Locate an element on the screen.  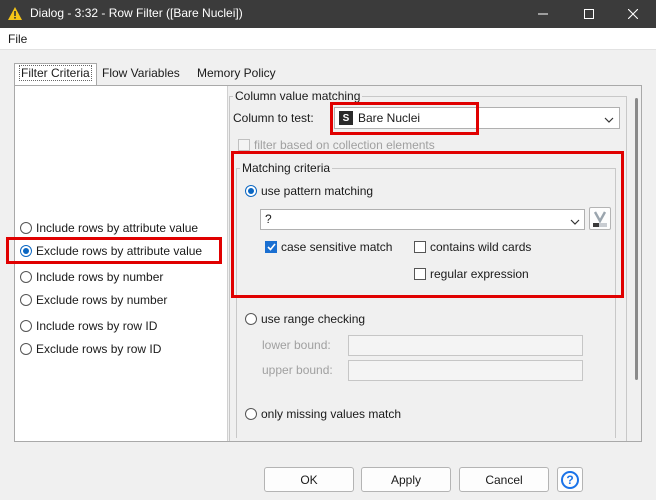
warning-app-icon is located at coordinates (15, 13).